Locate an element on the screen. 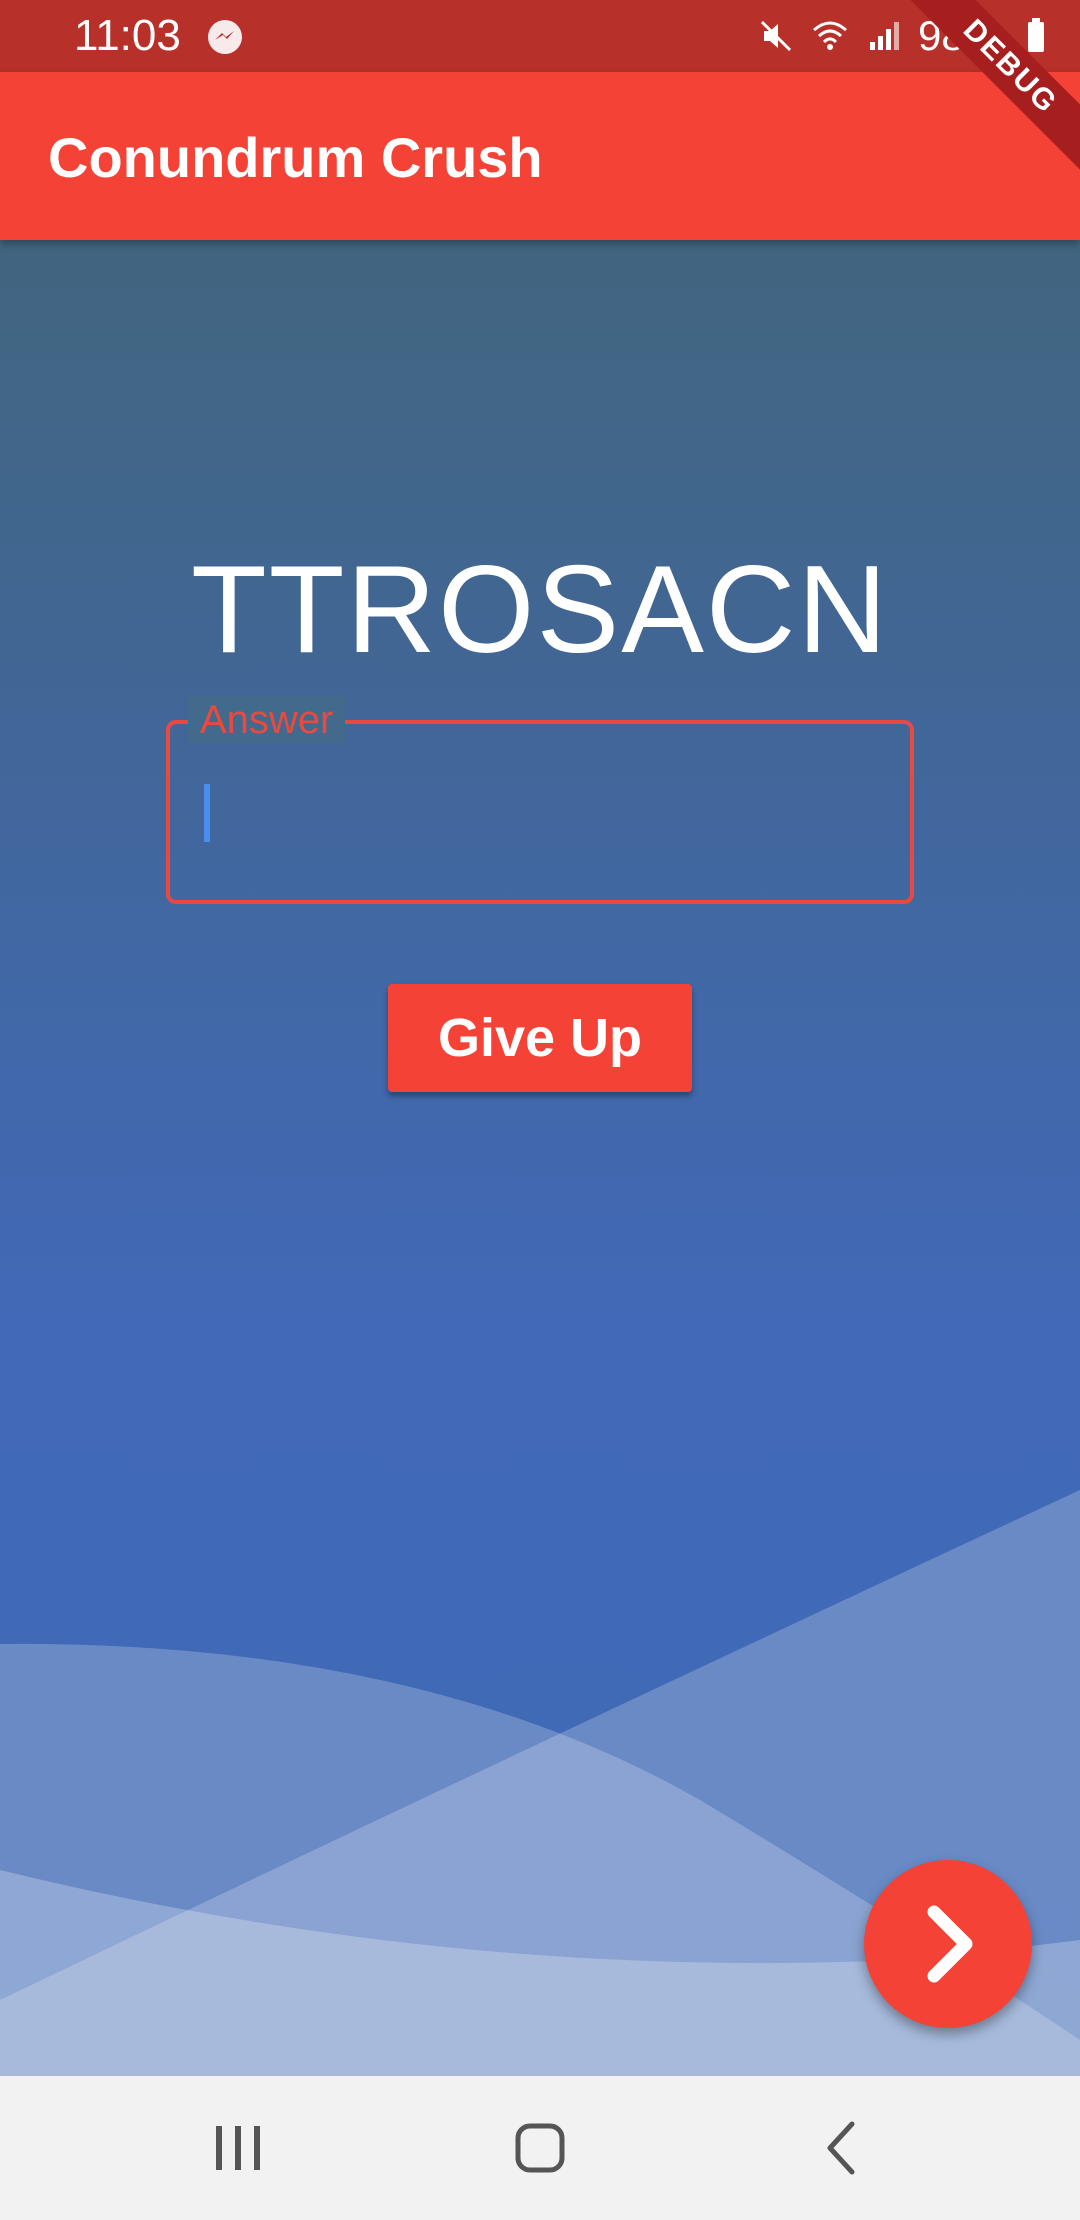  back-icon is located at coordinates (841, 2148).